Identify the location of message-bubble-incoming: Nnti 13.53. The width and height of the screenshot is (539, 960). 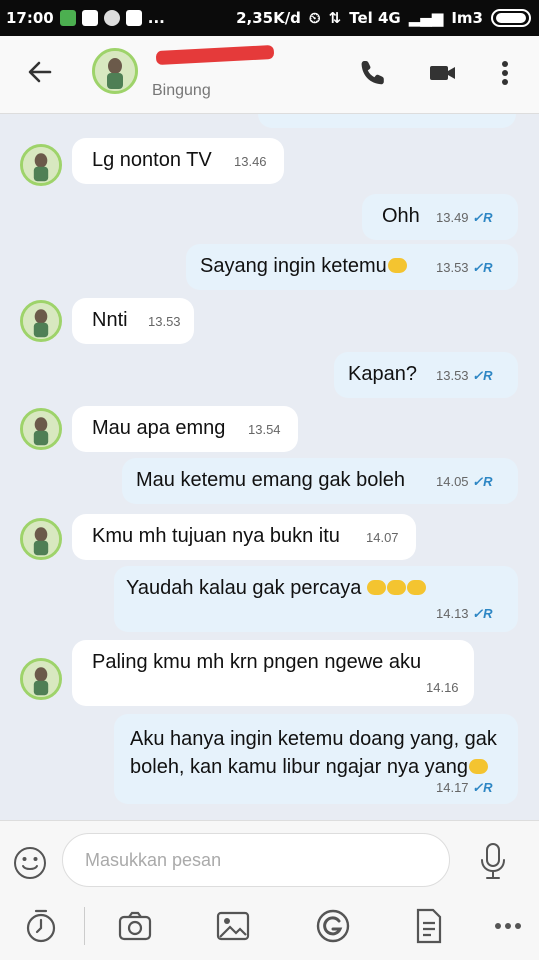
(133, 321).